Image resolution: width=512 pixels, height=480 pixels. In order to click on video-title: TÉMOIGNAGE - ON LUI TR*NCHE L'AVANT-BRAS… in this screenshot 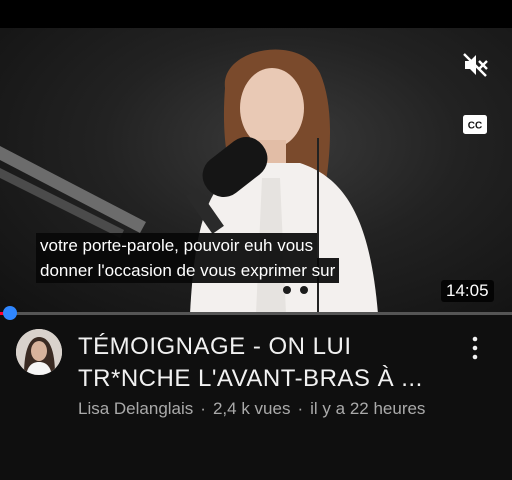, I will do `click(263, 363)`.